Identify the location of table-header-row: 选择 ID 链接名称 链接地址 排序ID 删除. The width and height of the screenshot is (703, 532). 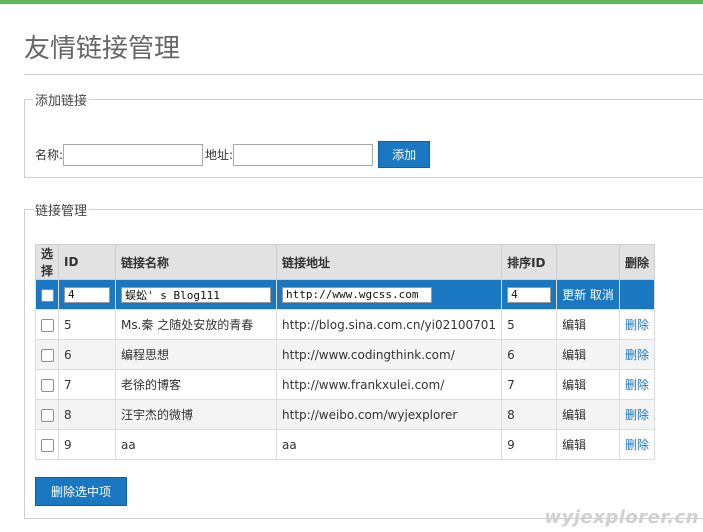
(344, 262).